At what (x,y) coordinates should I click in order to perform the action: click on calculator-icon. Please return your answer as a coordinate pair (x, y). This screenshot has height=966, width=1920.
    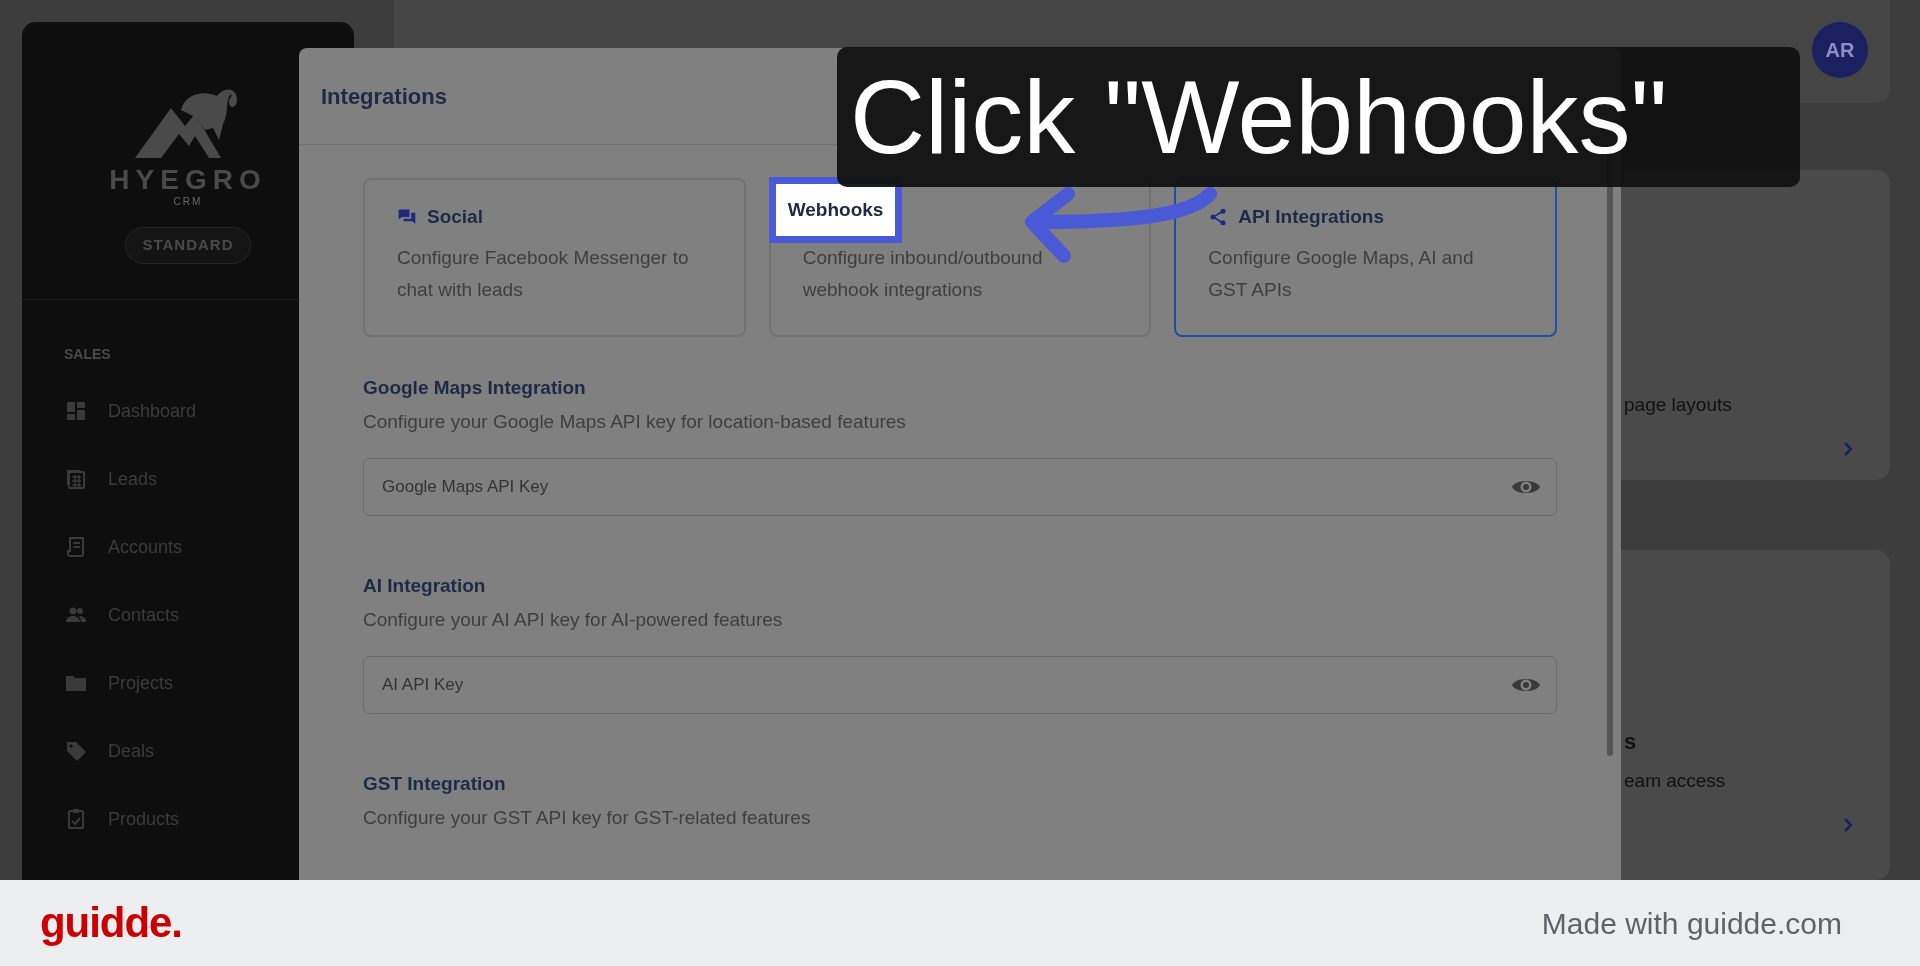
    Looking at the image, I should click on (76, 479).